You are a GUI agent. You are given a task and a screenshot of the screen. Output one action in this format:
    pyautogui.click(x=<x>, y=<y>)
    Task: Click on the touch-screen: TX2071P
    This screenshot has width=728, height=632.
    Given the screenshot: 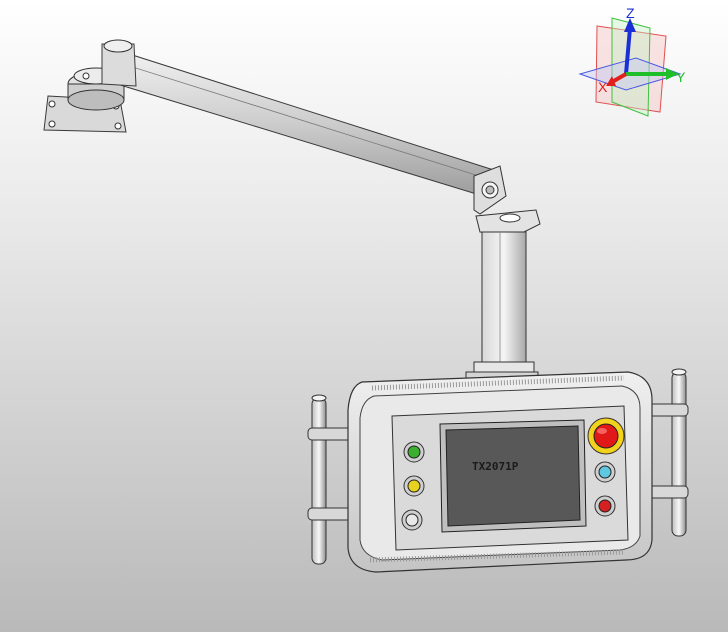 What is the action you would take?
    pyautogui.click(x=513, y=476)
    